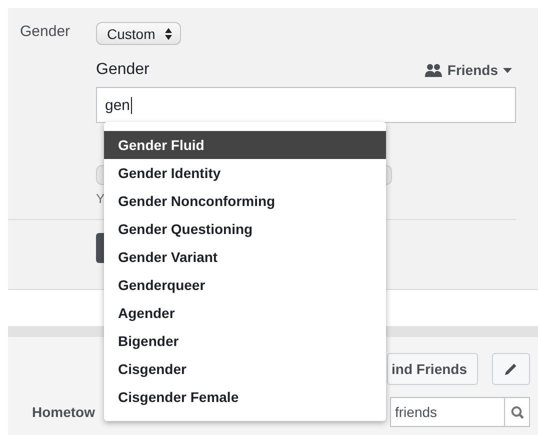 This screenshot has height=435, width=538. What do you see at coordinates (45, 31) in the screenshot?
I see `field-label: Gender` at bounding box center [45, 31].